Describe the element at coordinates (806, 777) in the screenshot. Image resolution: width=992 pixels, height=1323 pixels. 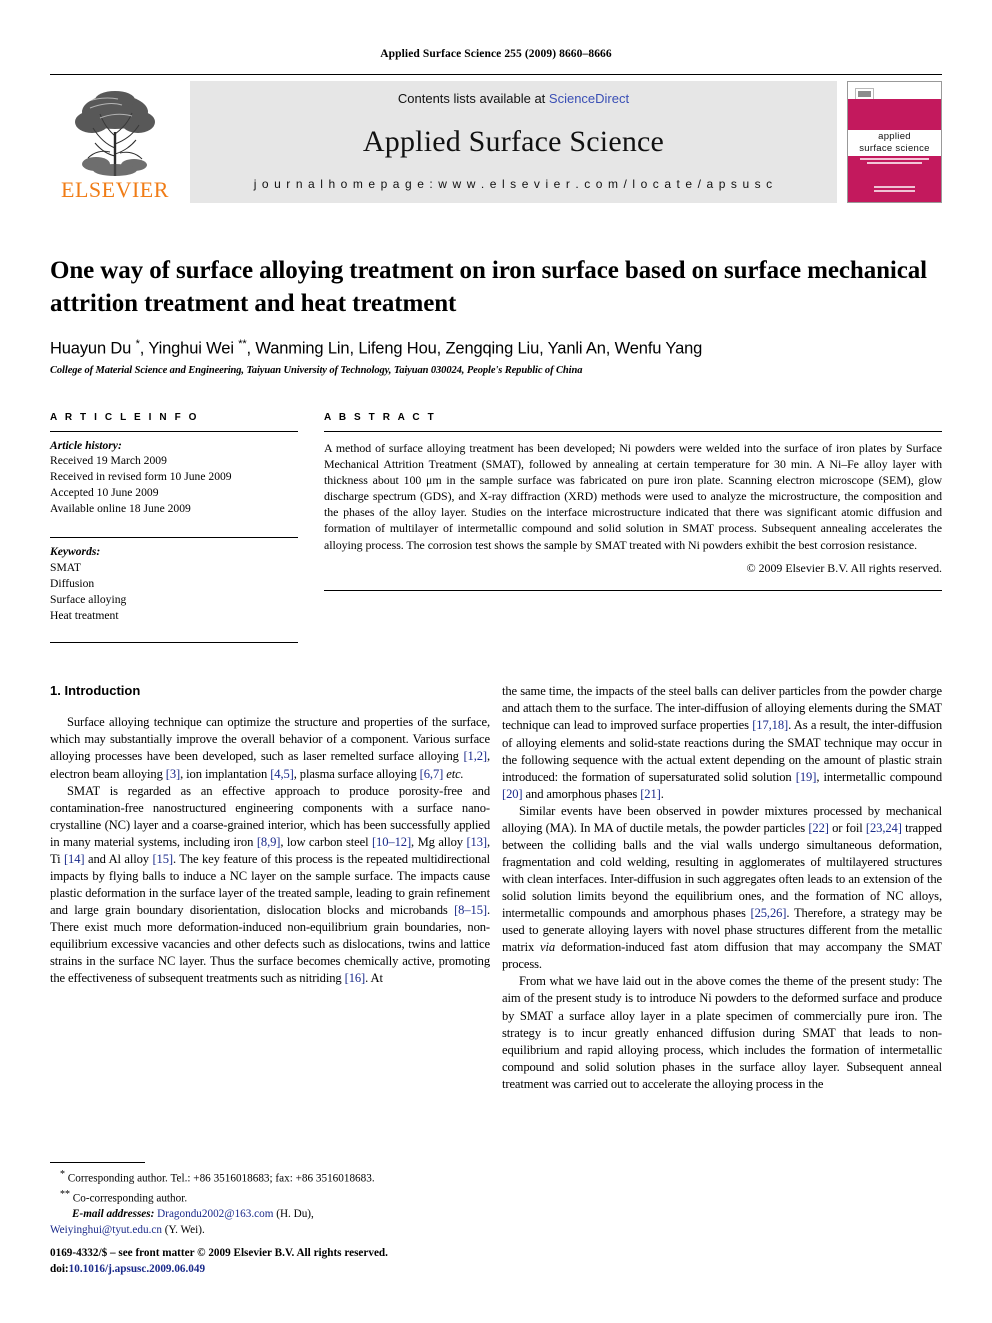
I see `citation-ref: [19]` at that location.